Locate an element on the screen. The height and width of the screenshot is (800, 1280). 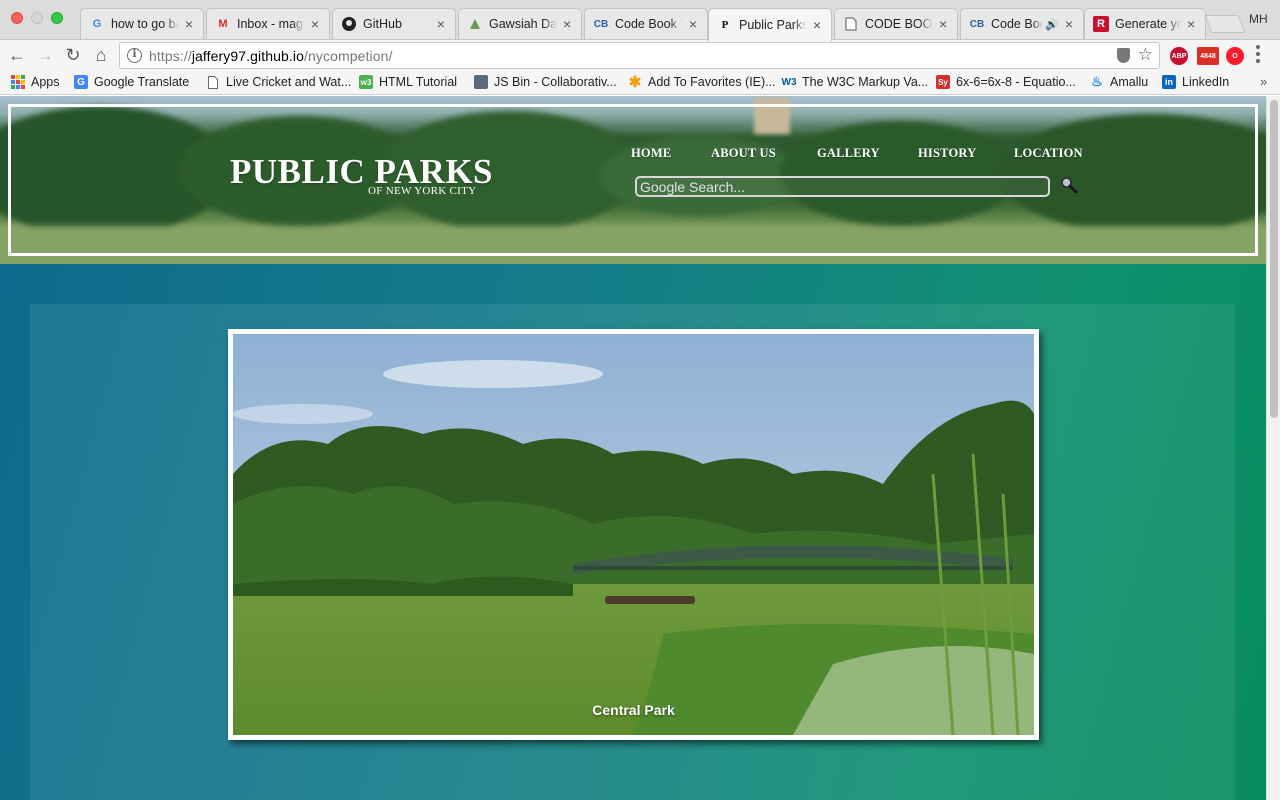
site-logo-subtitle: OF NEW YORK CITY is located at coordinates (422, 191).